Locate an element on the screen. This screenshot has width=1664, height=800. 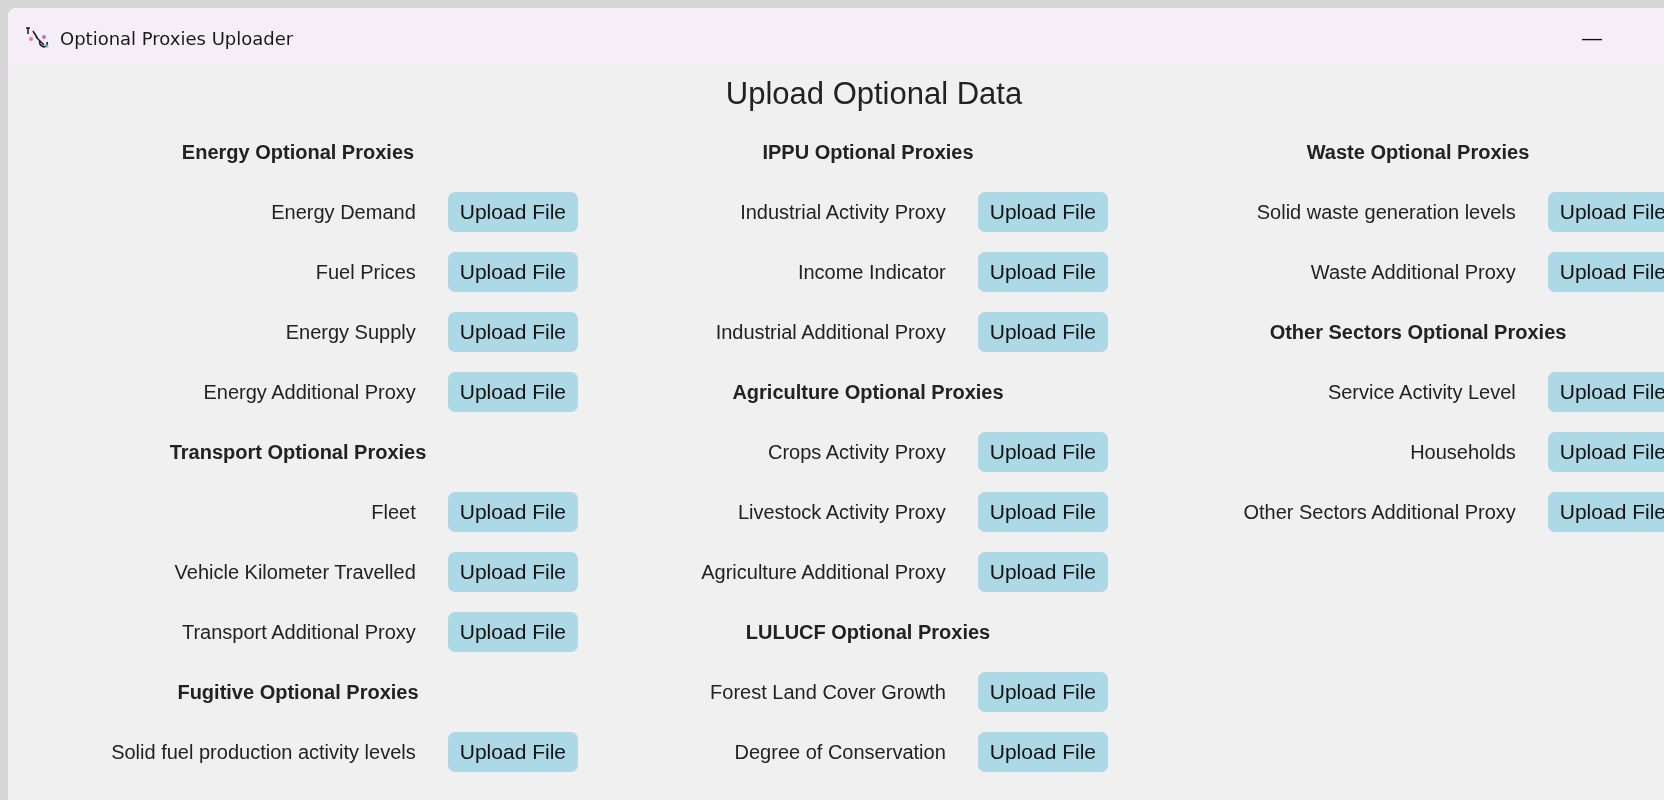
minimize-button: — is located at coordinates (1592, 38).